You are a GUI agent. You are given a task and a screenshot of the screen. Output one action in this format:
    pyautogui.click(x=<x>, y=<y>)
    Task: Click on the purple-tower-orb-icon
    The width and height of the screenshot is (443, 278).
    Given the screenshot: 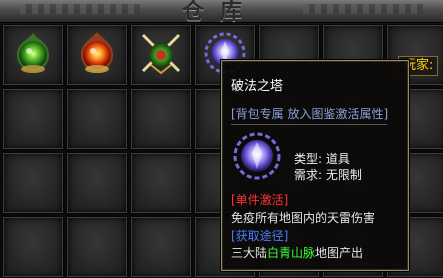 What is the action you would take?
    pyautogui.click(x=257, y=156)
    